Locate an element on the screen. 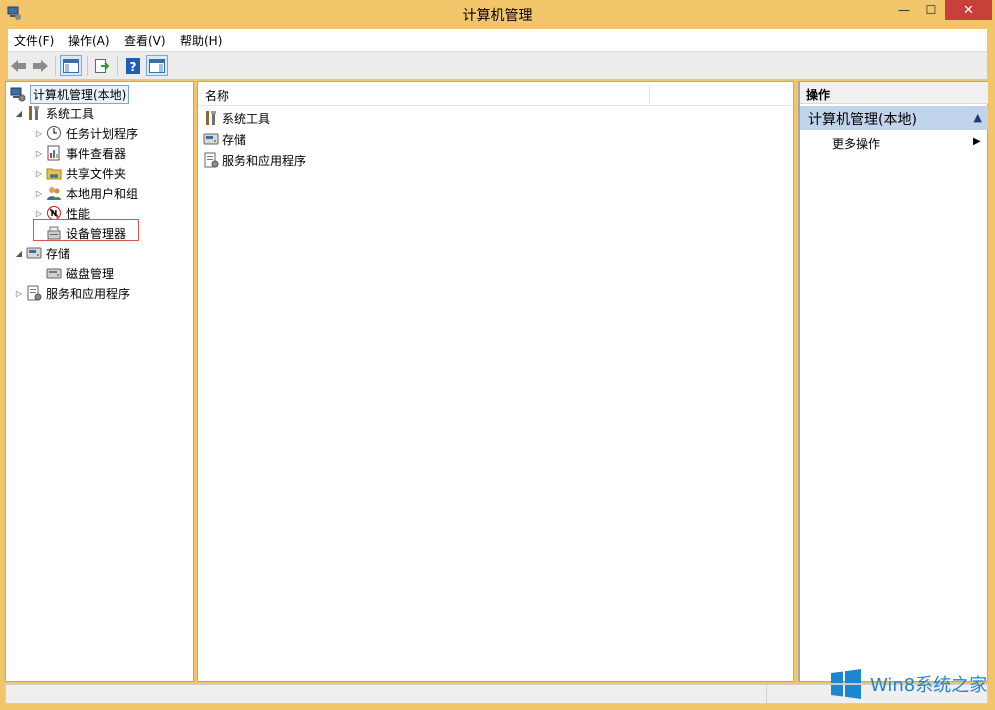  menu-file: 文件(F) is located at coordinates (34, 40).